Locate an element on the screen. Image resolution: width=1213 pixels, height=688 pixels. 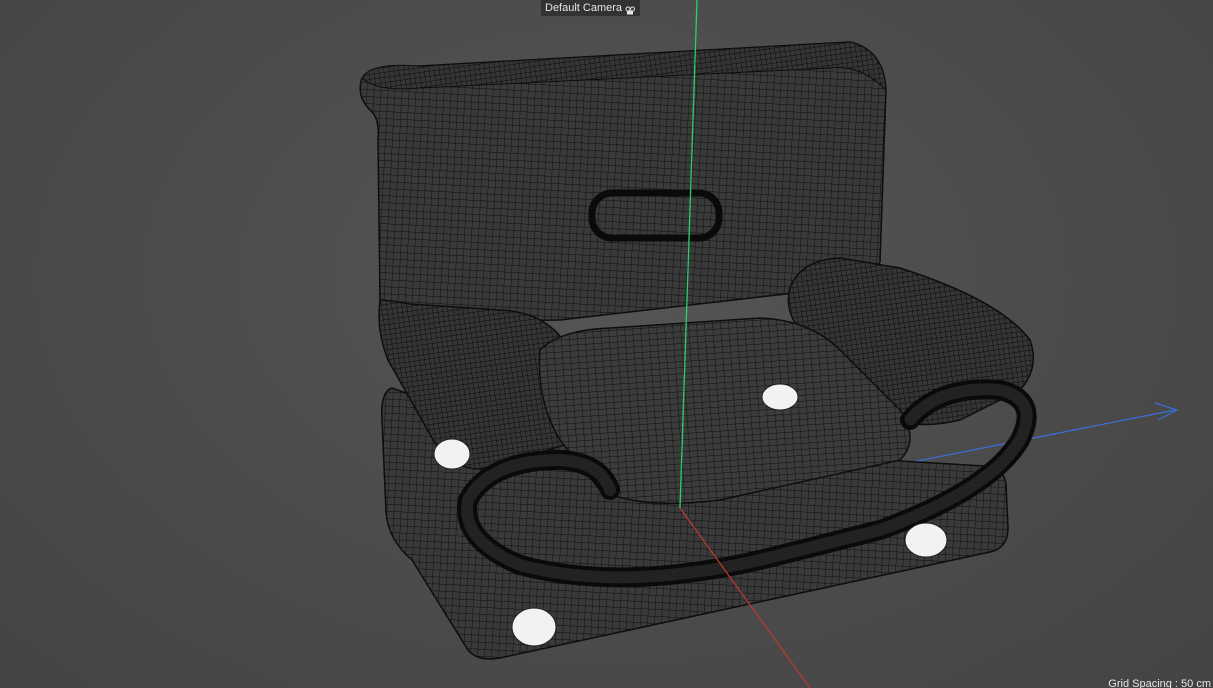
camera-label-text: Default Camera is located at coordinates (584, 8).